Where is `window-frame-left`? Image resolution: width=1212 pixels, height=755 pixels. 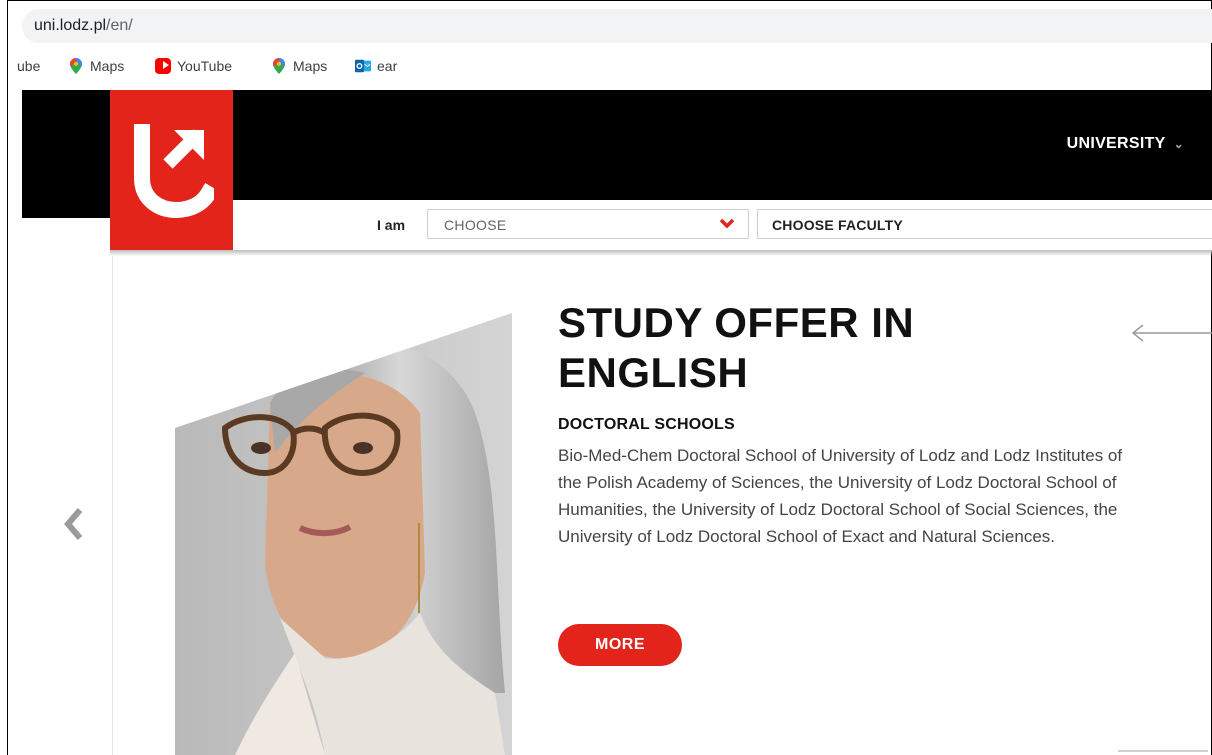
window-frame-left is located at coordinates (7, 377).